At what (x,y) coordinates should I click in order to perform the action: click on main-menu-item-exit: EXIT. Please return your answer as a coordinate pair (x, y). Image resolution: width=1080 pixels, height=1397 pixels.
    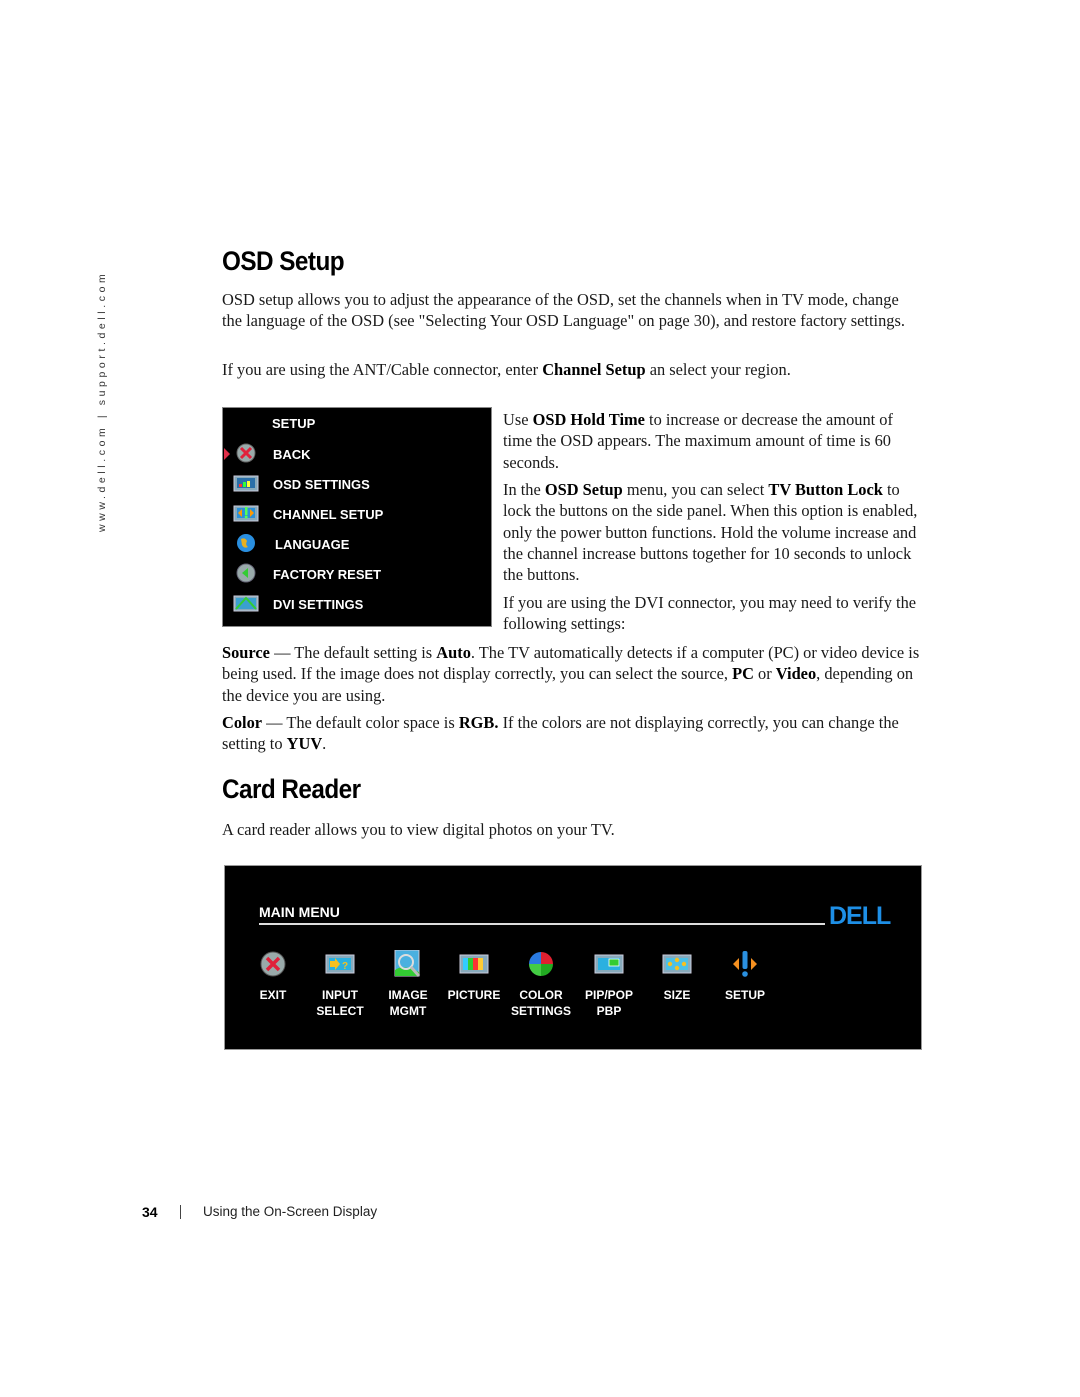
    Looking at the image, I should click on (273, 991).